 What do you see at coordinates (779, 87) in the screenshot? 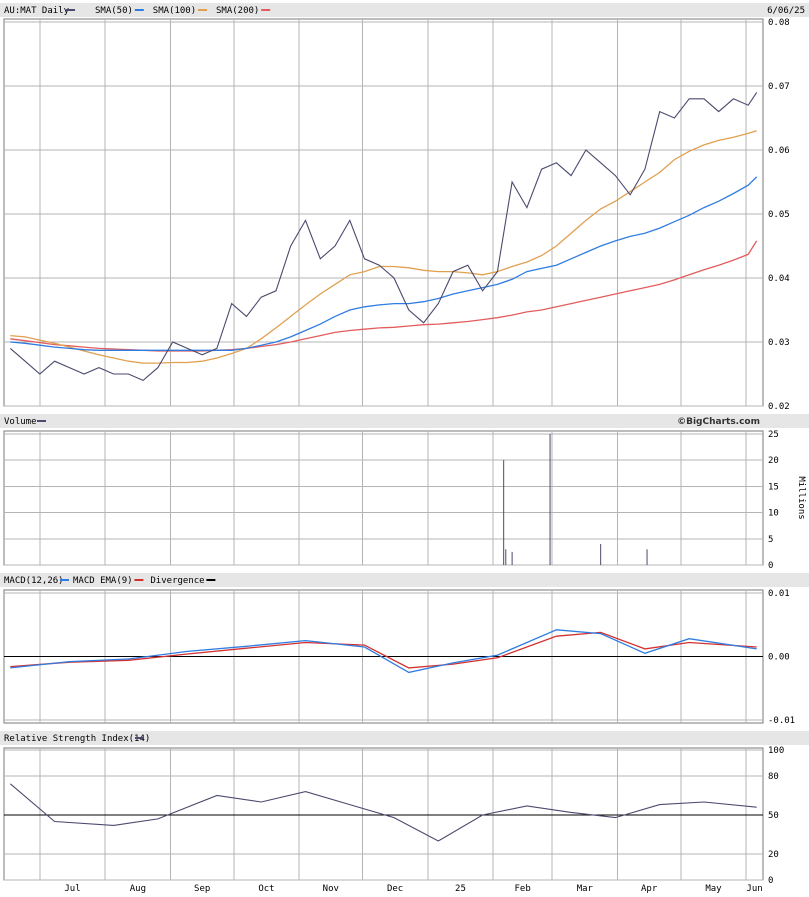
I see `y-tick-label: 0.07` at bounding box center [779, 87].